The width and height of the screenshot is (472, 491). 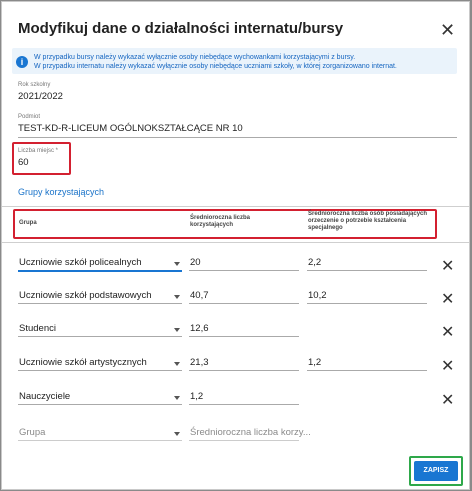 I want to click on groups-title: Grupy korzystających, so click(x=61, y=192).